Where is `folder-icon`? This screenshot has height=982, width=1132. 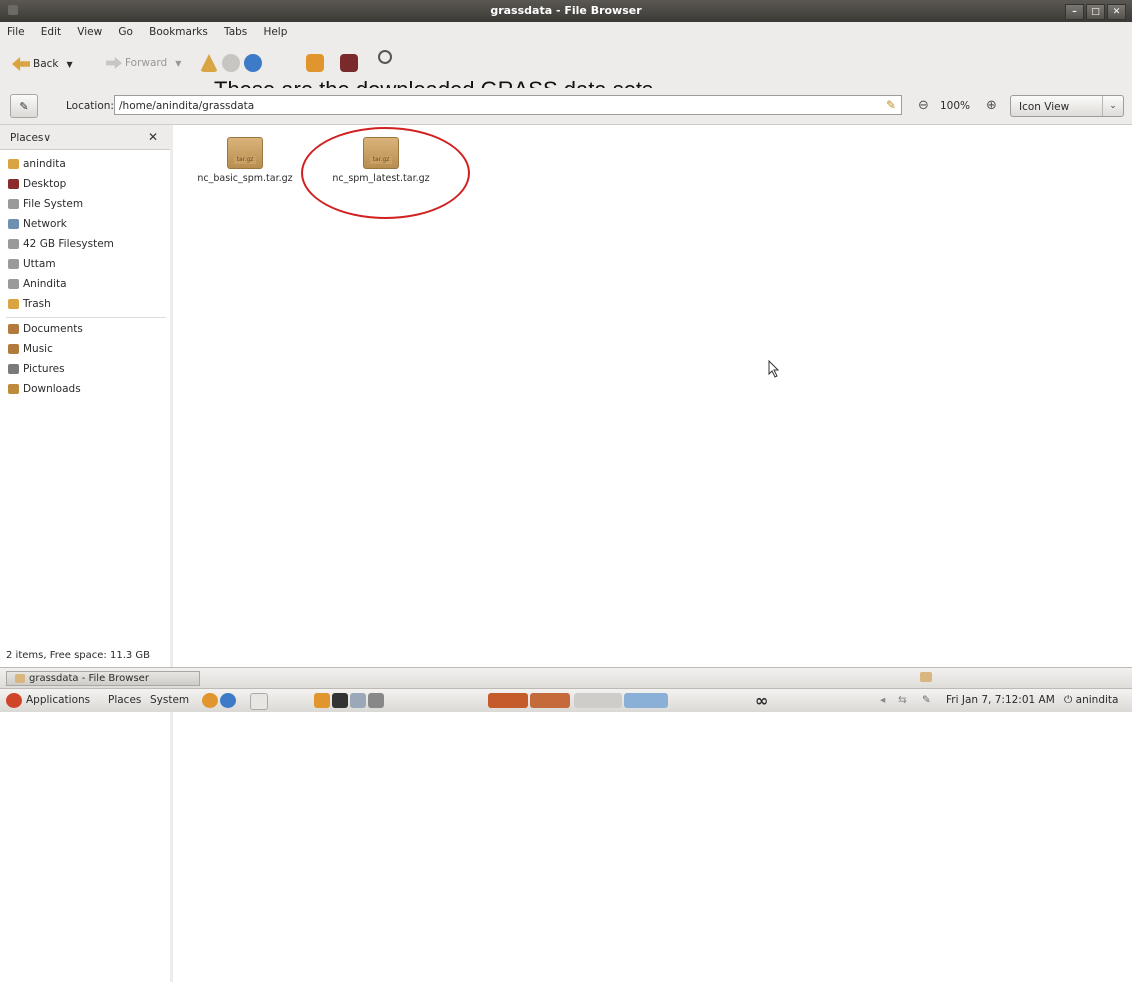
folder-icon is located at coordinates (926, 677).